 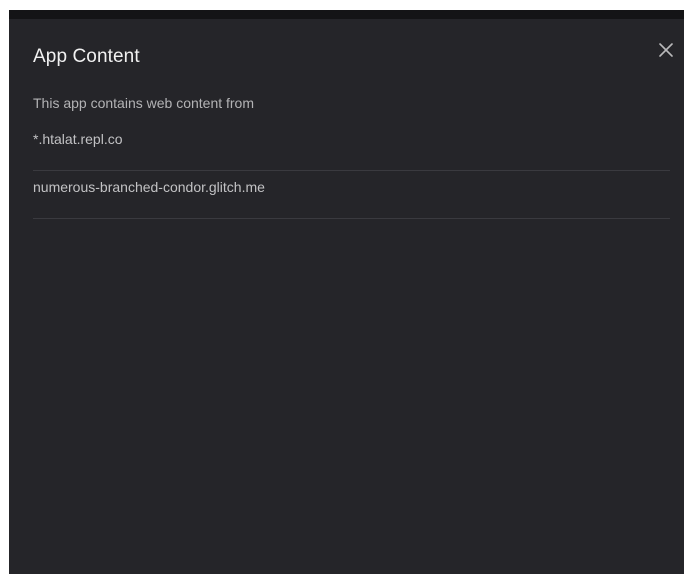 What do you see at coordinates (351, 147) in the screenshot?
I see `domain-list-item: *.htalat.repl.co` at bounding box center [351, 147].